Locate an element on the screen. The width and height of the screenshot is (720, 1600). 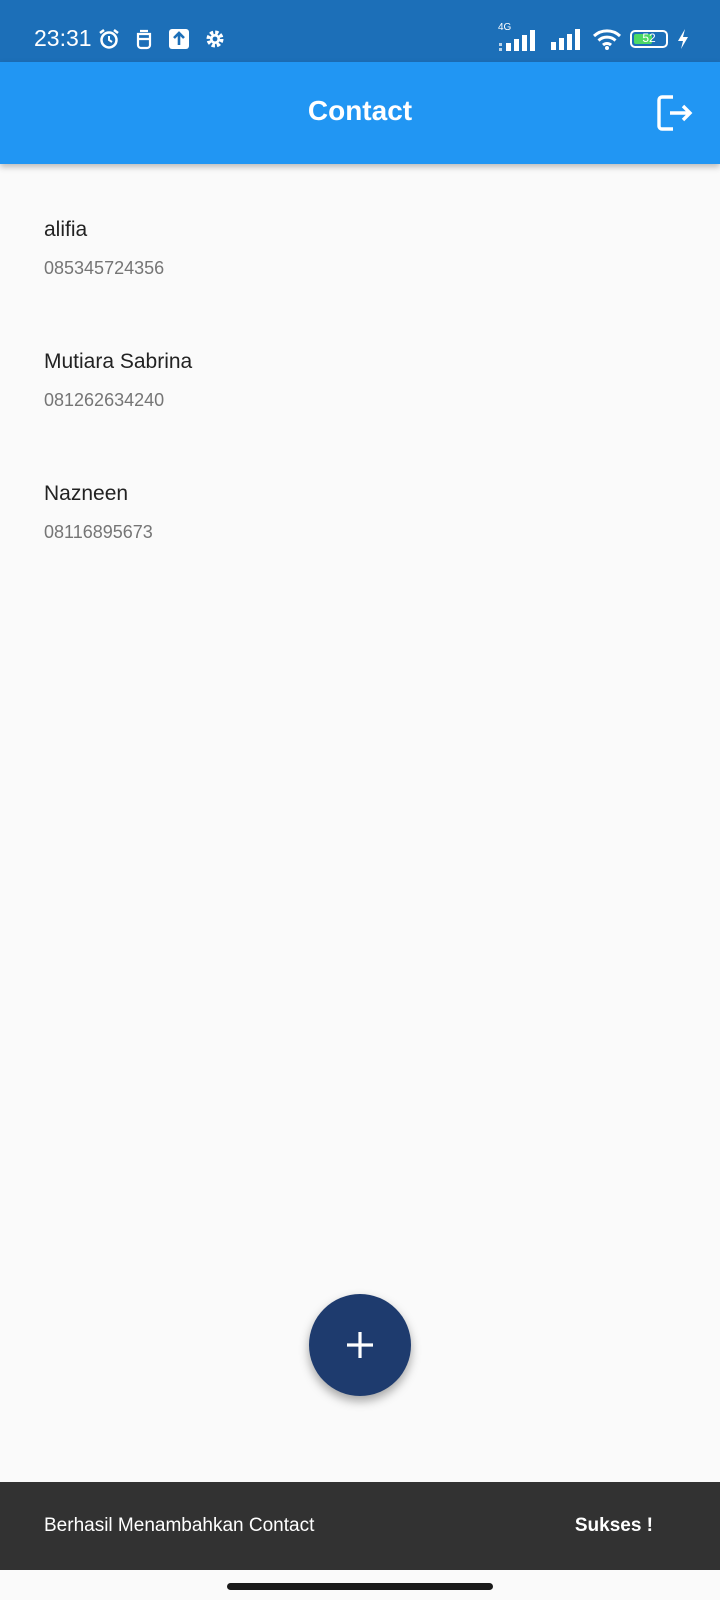
signal-icon is located at coordinates (565, 39).